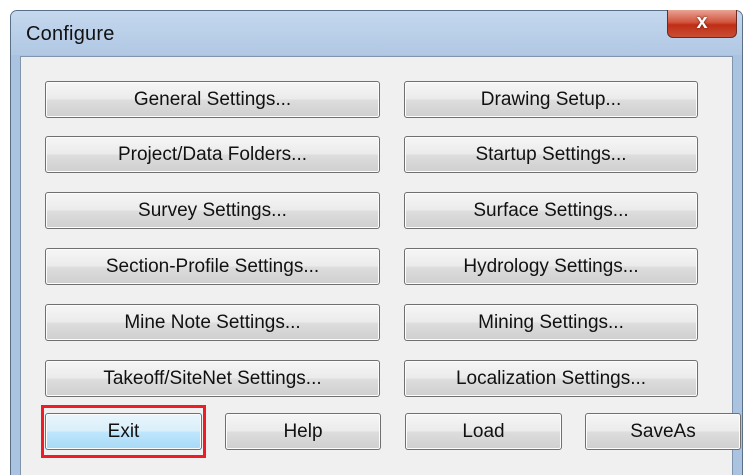 Image resolution: width=753 pixels, height=475 pixels. What do you see at coordinates (663, 431) in the screenshot?
I see `saveas-button: SaveAs` at bounding box center [663, 431].